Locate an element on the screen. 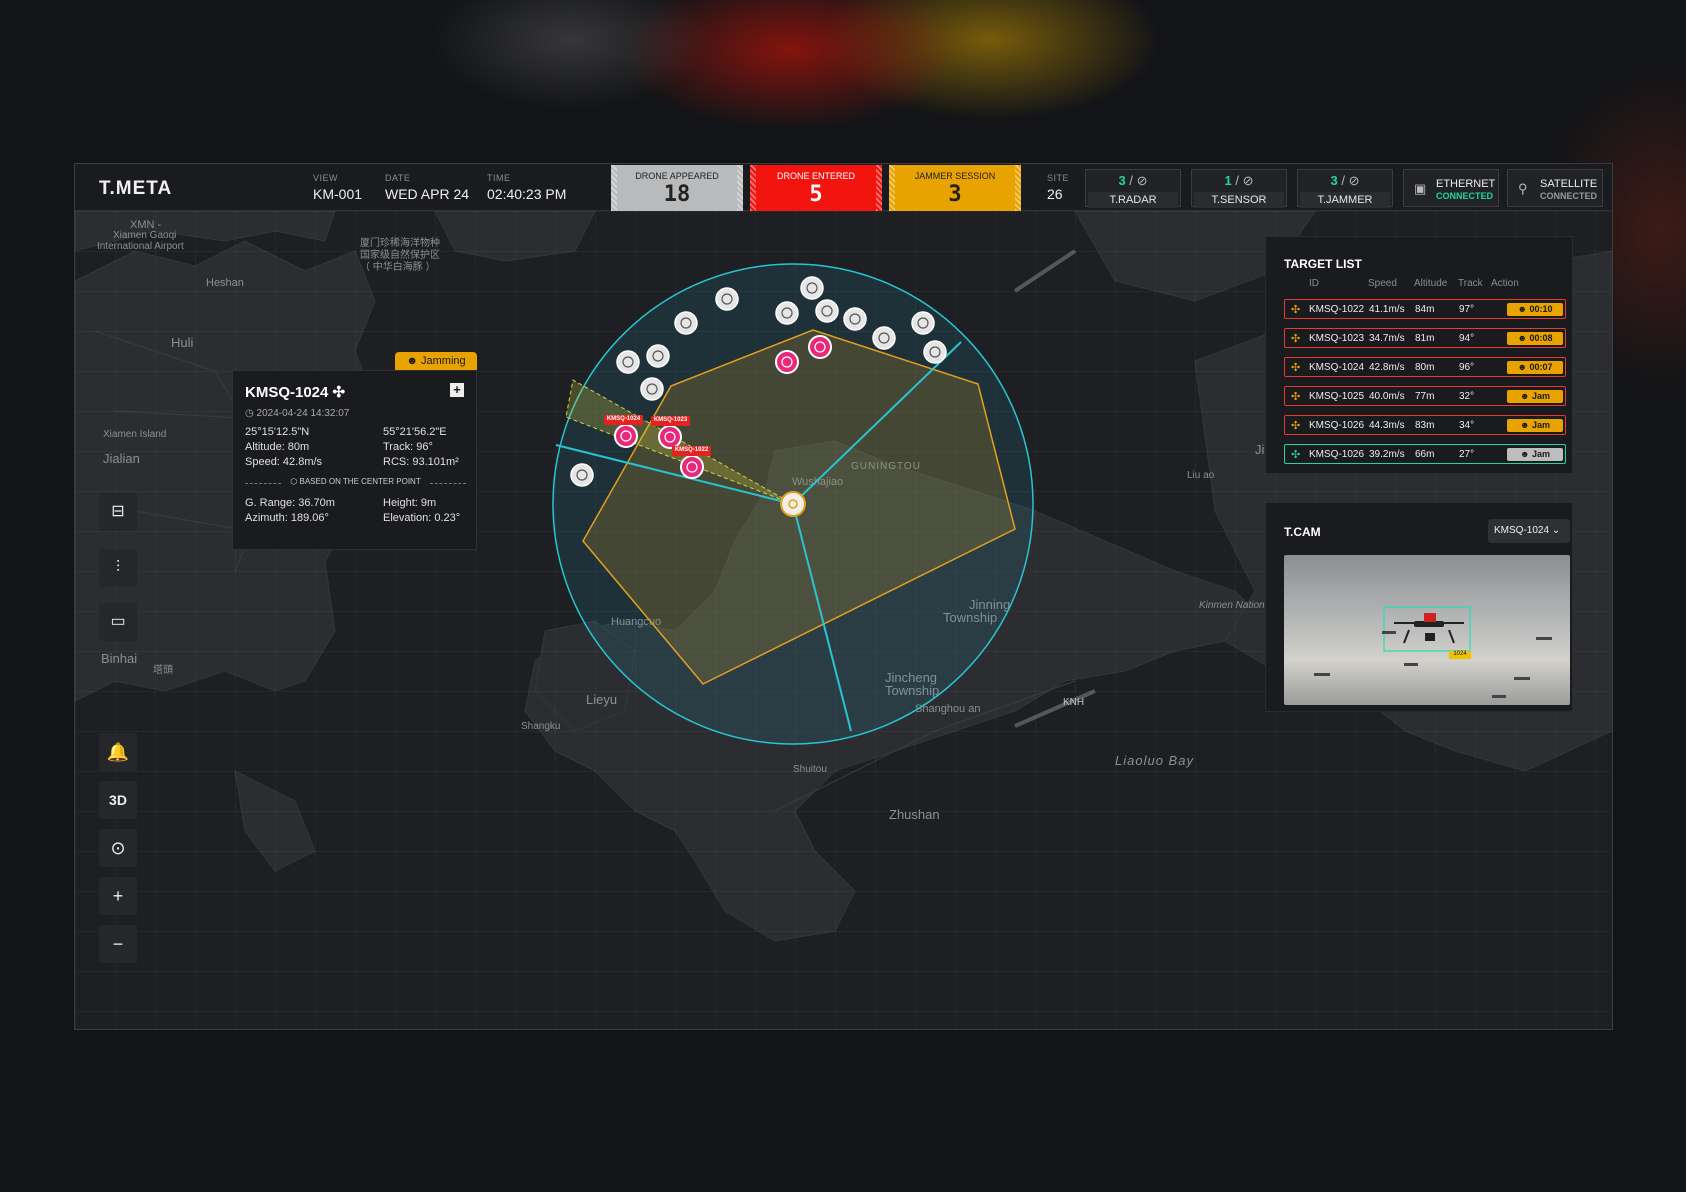 This screenshot has height=1192, width=1686. hexagon-icon: ⬡ is located at coordinates (295, 481).